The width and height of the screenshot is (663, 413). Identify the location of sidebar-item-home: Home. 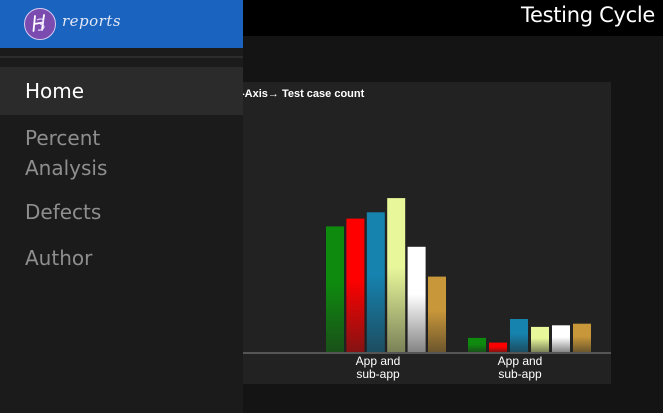
(121, 91).